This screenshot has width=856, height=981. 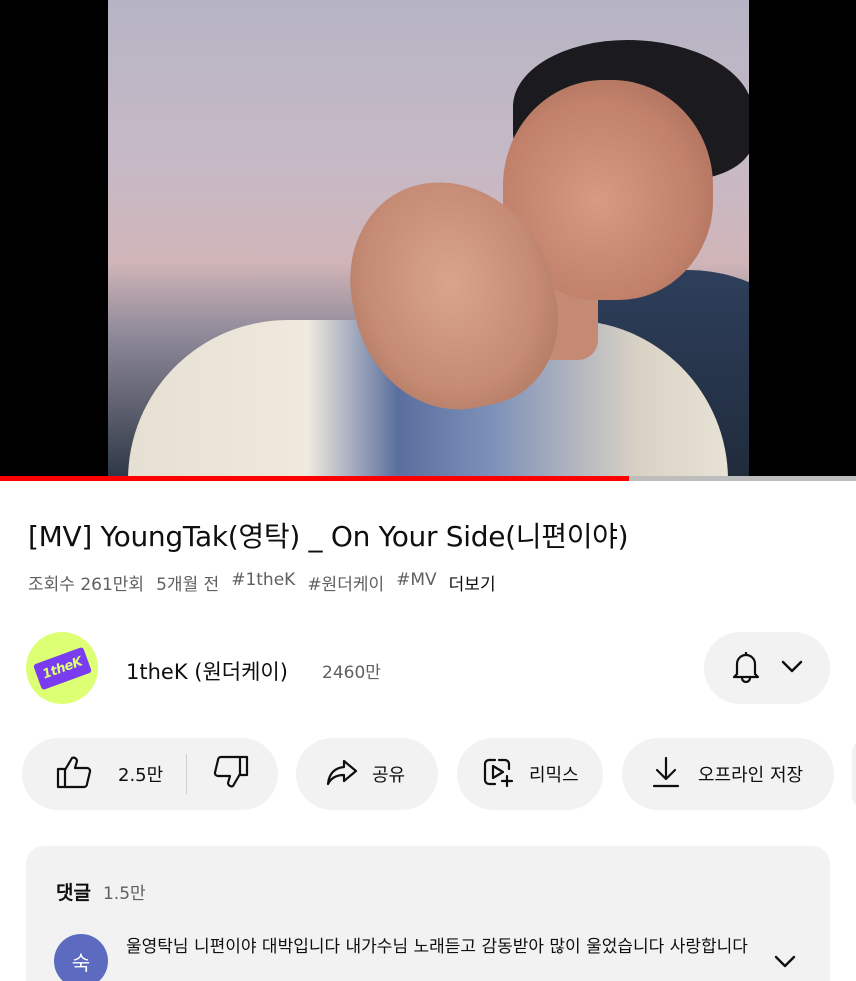 I want to click on bell-icon, so click(x=746, y=668).